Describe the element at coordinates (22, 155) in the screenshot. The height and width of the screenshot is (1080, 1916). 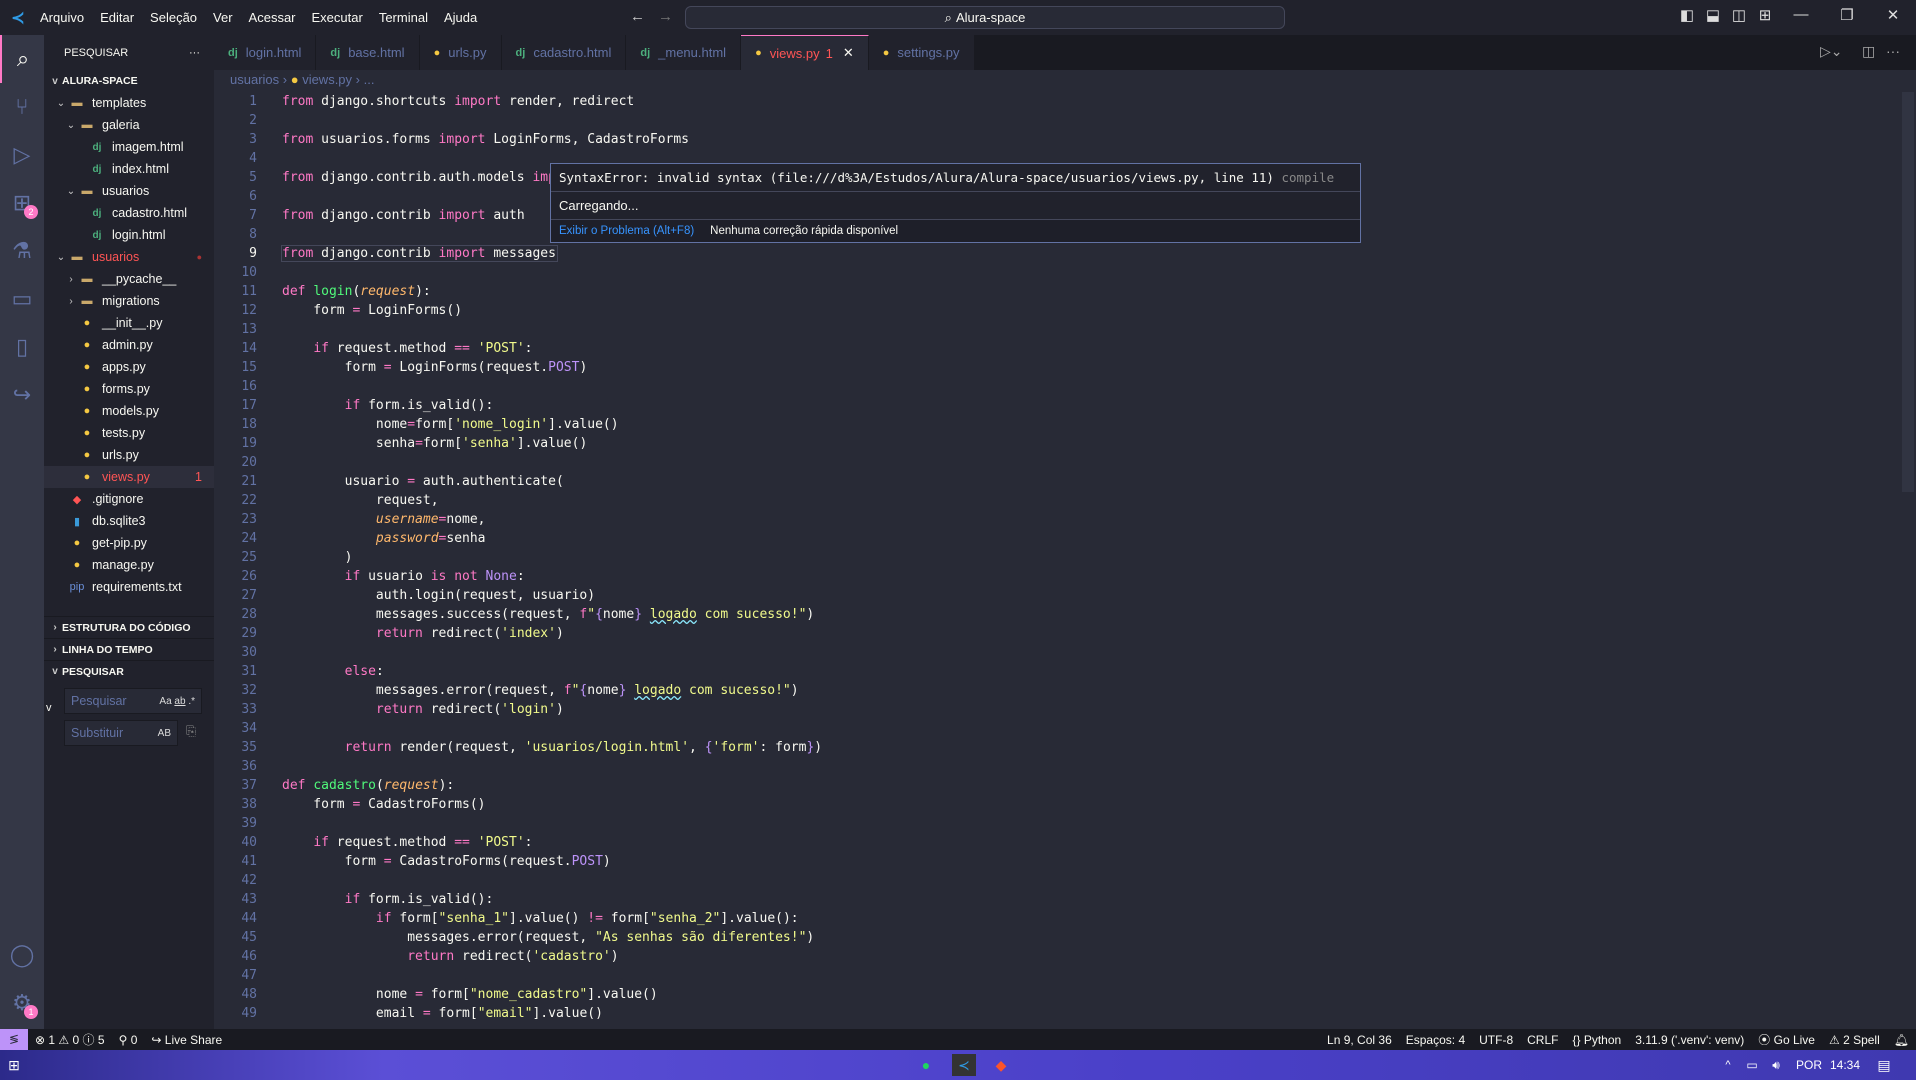
I see `run-debug-icon: ▷` at that location.